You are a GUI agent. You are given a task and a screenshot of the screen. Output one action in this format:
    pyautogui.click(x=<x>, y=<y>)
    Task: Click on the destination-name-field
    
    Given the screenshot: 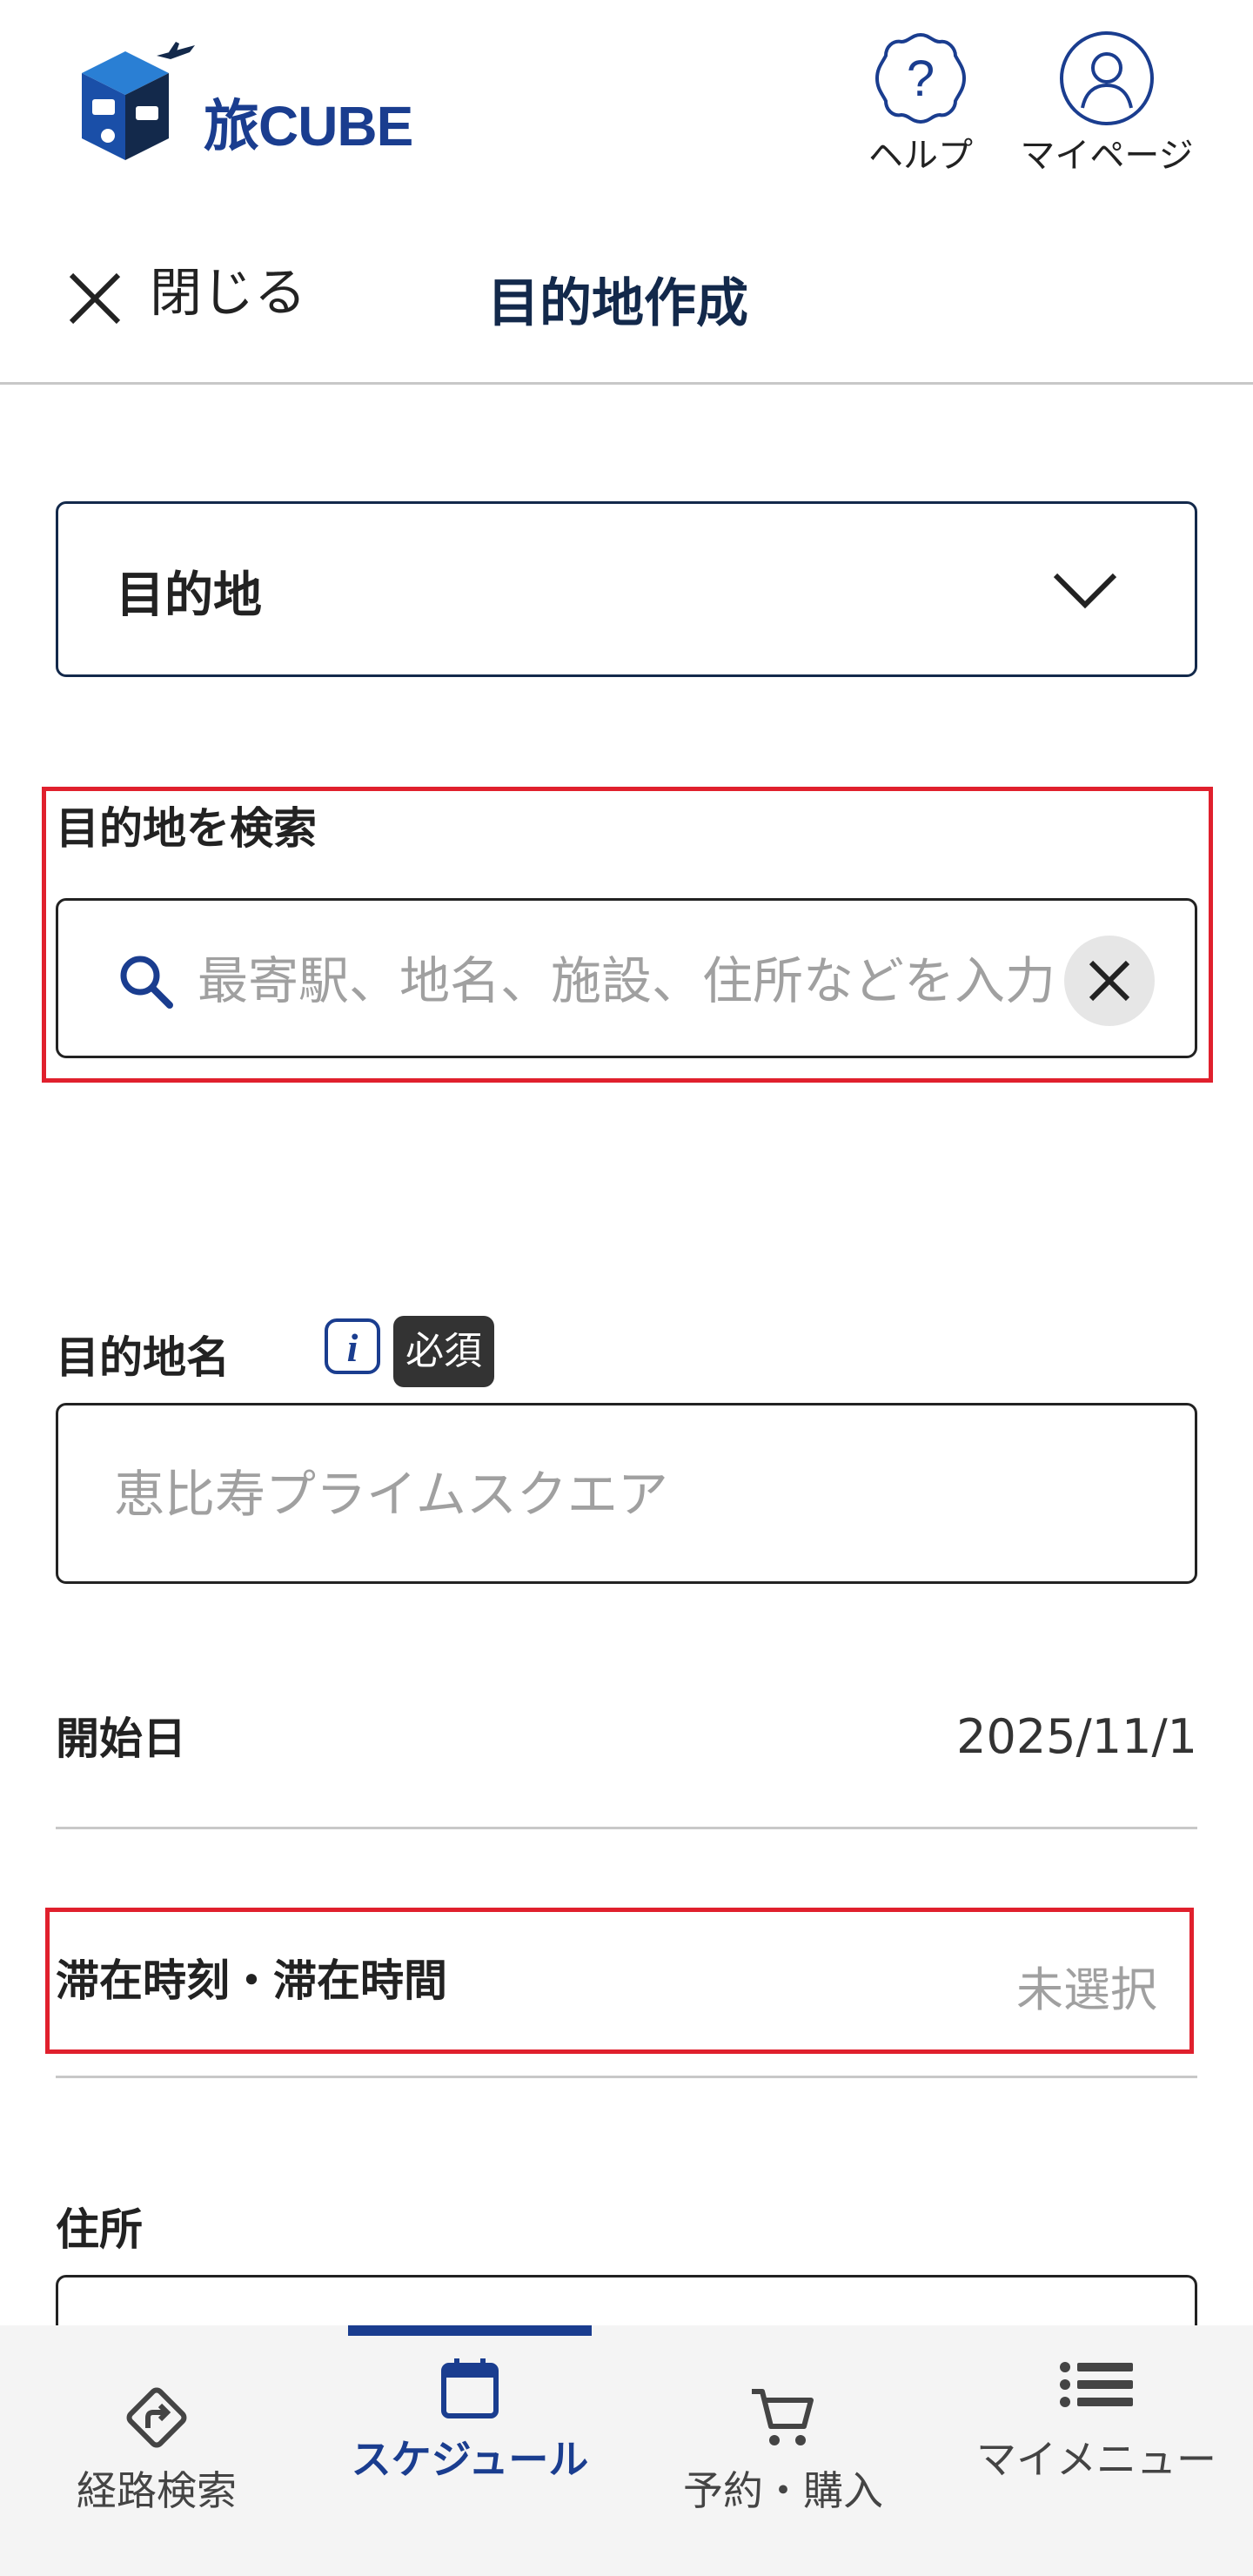 What is the action you would take?
    pyautogui.click(x=626, y=1493)
    